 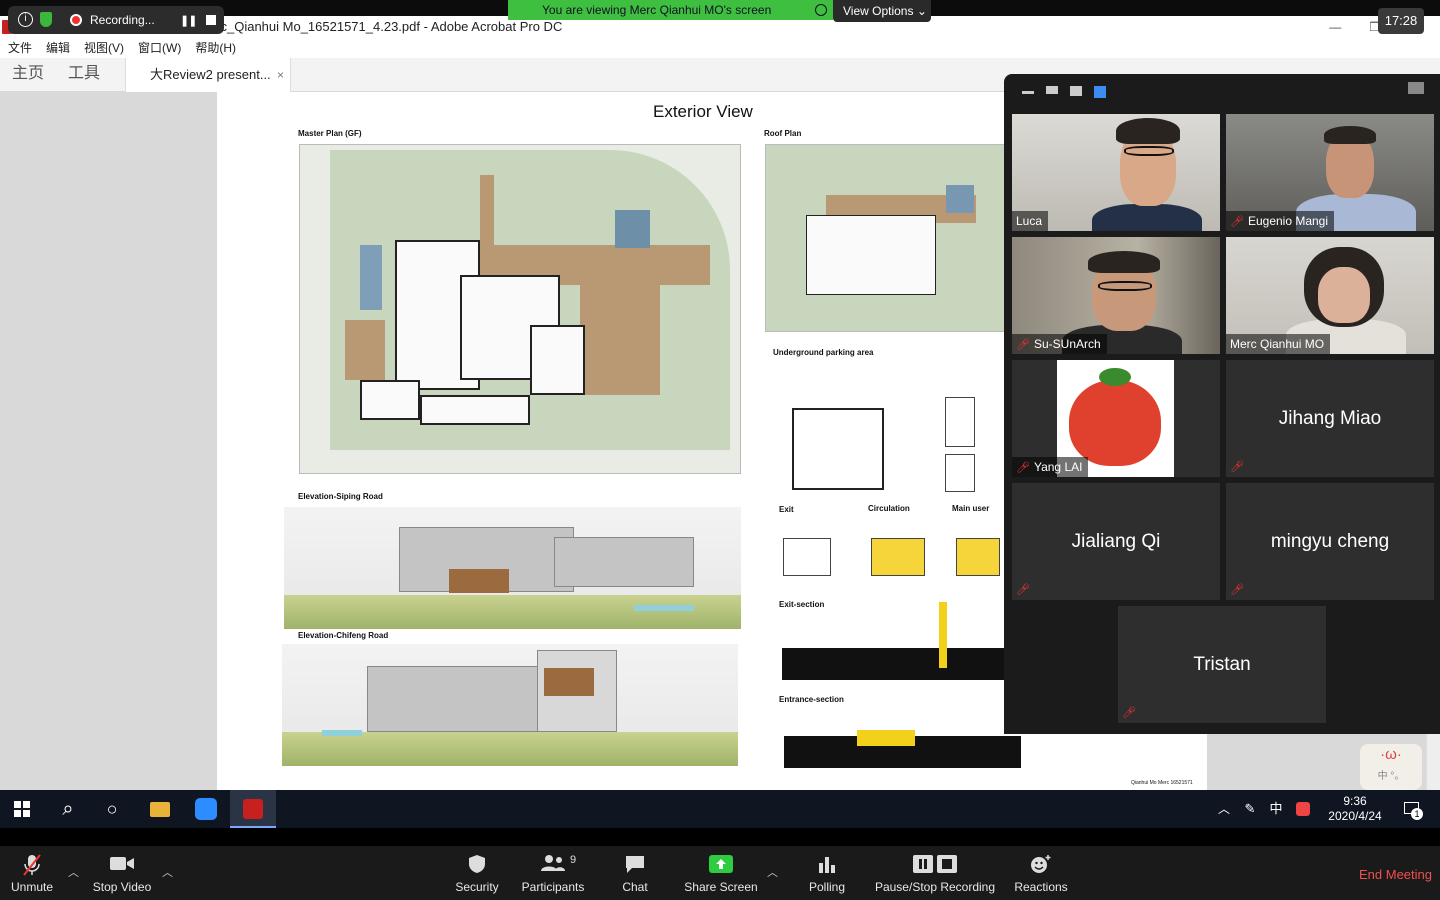 What do you see at coordinates (280, 75) in the screenshot?
I see `close-tab-icon: ×` at bounding box center [280, 75].